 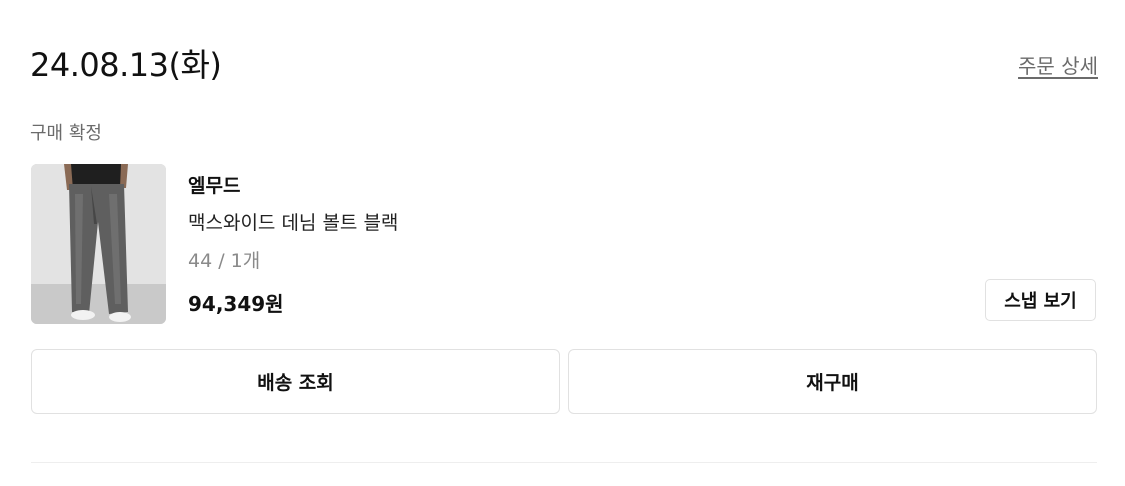 What do you see at coordinates (295, 381) in the screenshot?
I see `delivery-tracking-button: 배송 조회` at bounding box center [295, 381].